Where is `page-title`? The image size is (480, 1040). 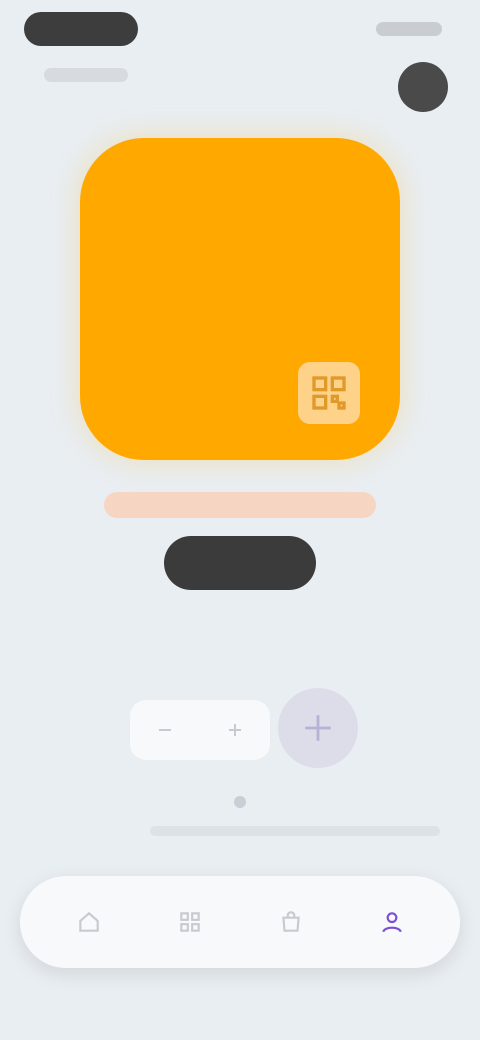
page-title is located at coordinates (240, 87).